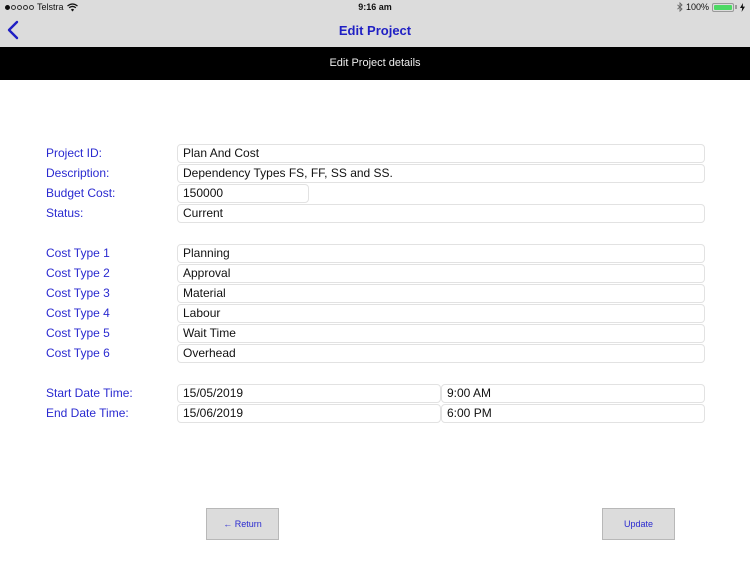  I want to click on status-right: 100%, so click(711, 7).